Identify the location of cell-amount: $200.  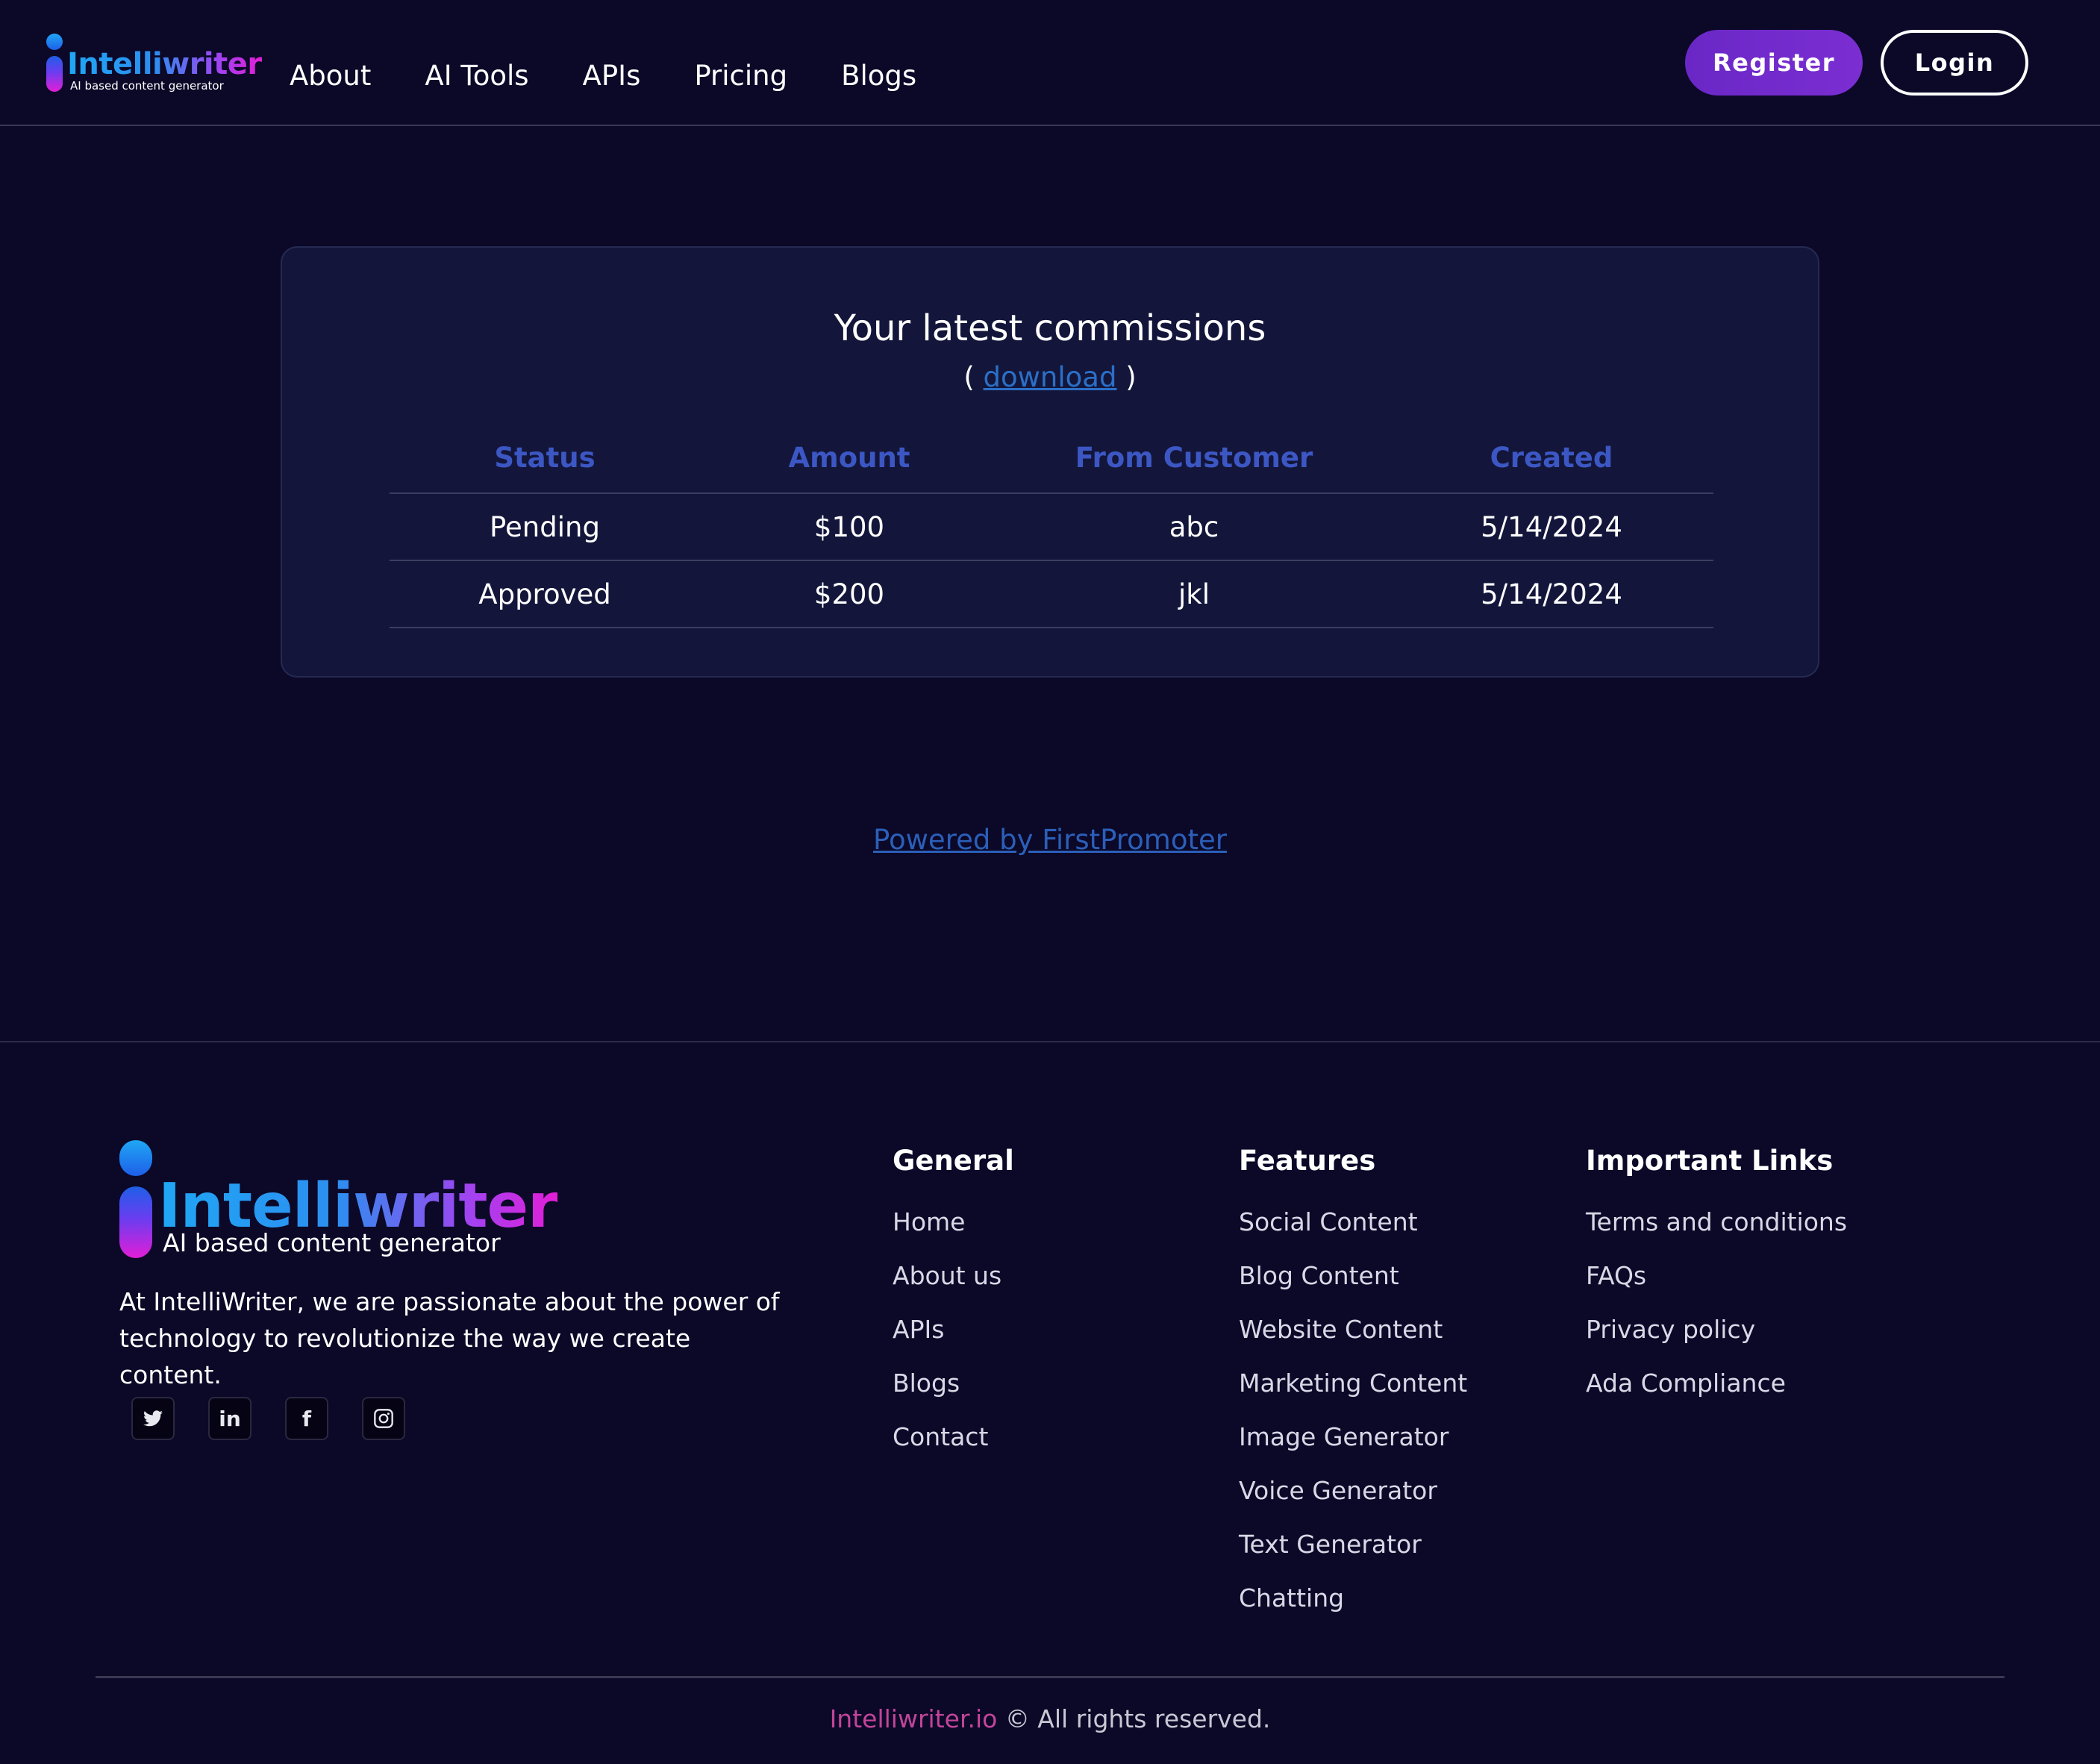
(849, 594).